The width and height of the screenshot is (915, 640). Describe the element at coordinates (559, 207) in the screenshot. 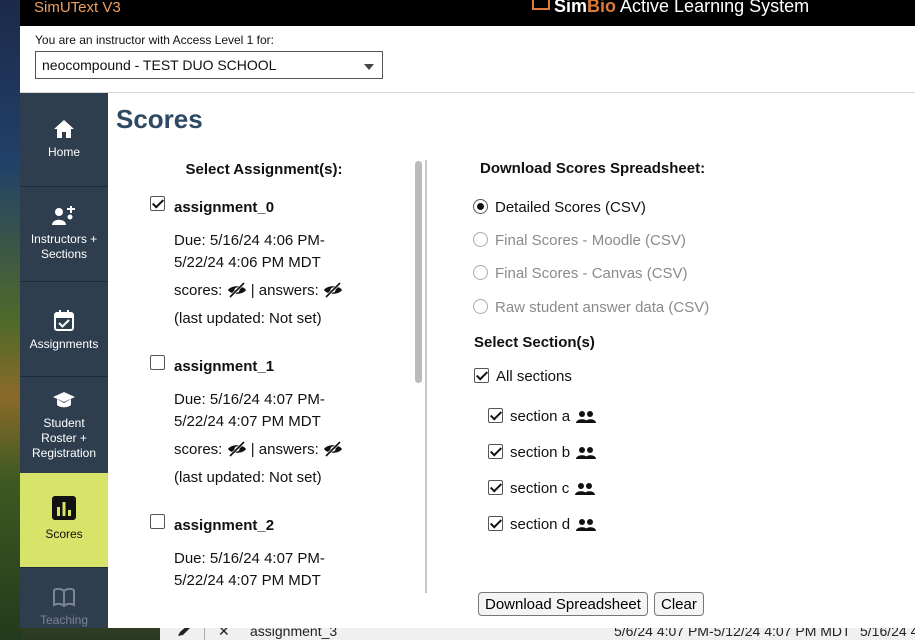

I see `radio-detailed-scores: Detailed Scores (CSV)` at that location.